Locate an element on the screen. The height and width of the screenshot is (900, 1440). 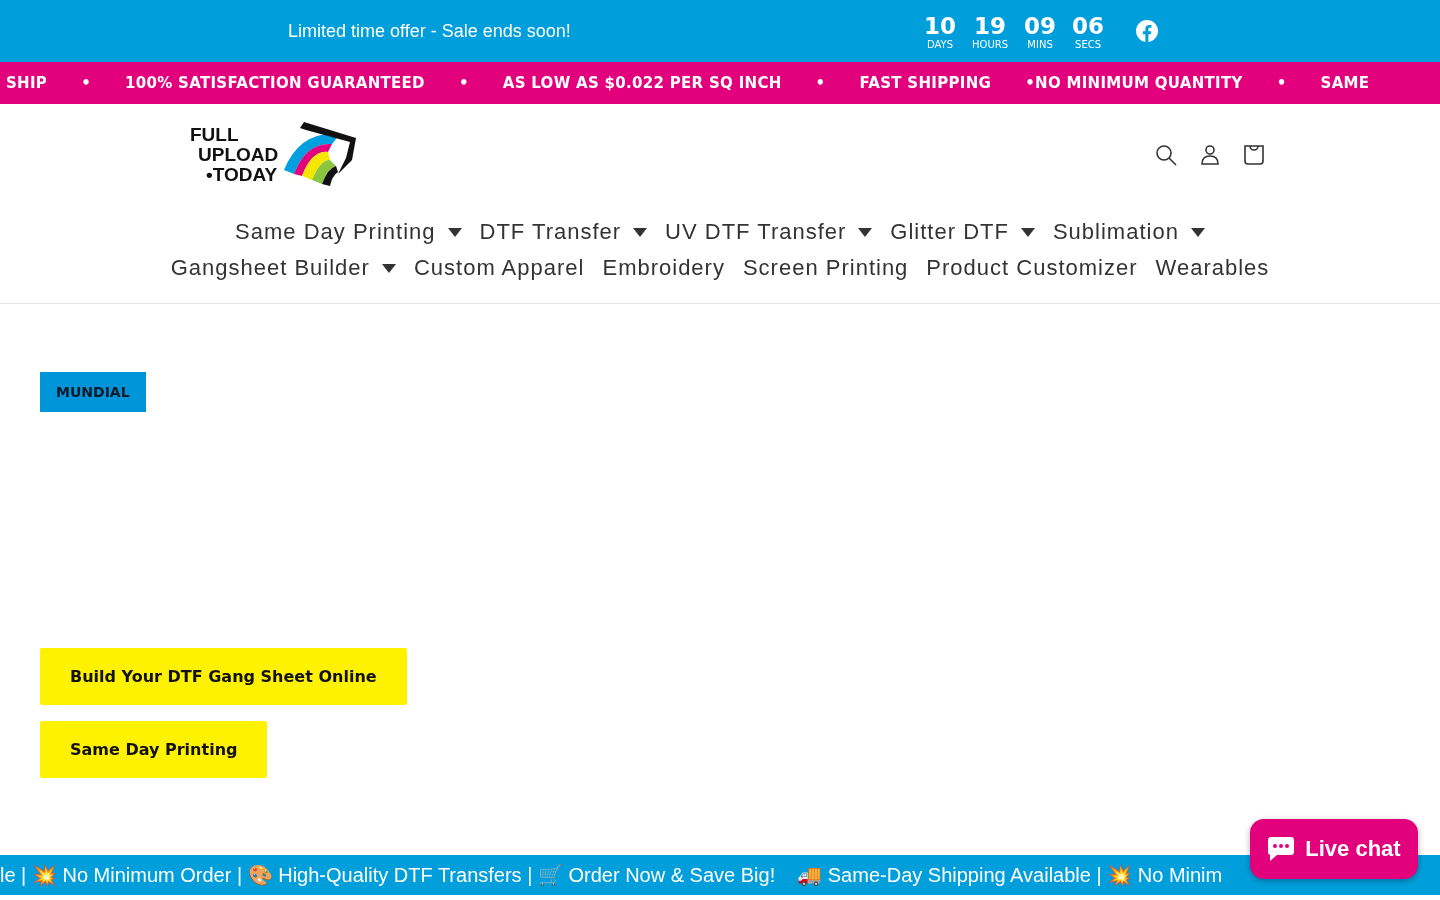
chat-icon is located at coordinates (1281, 849).